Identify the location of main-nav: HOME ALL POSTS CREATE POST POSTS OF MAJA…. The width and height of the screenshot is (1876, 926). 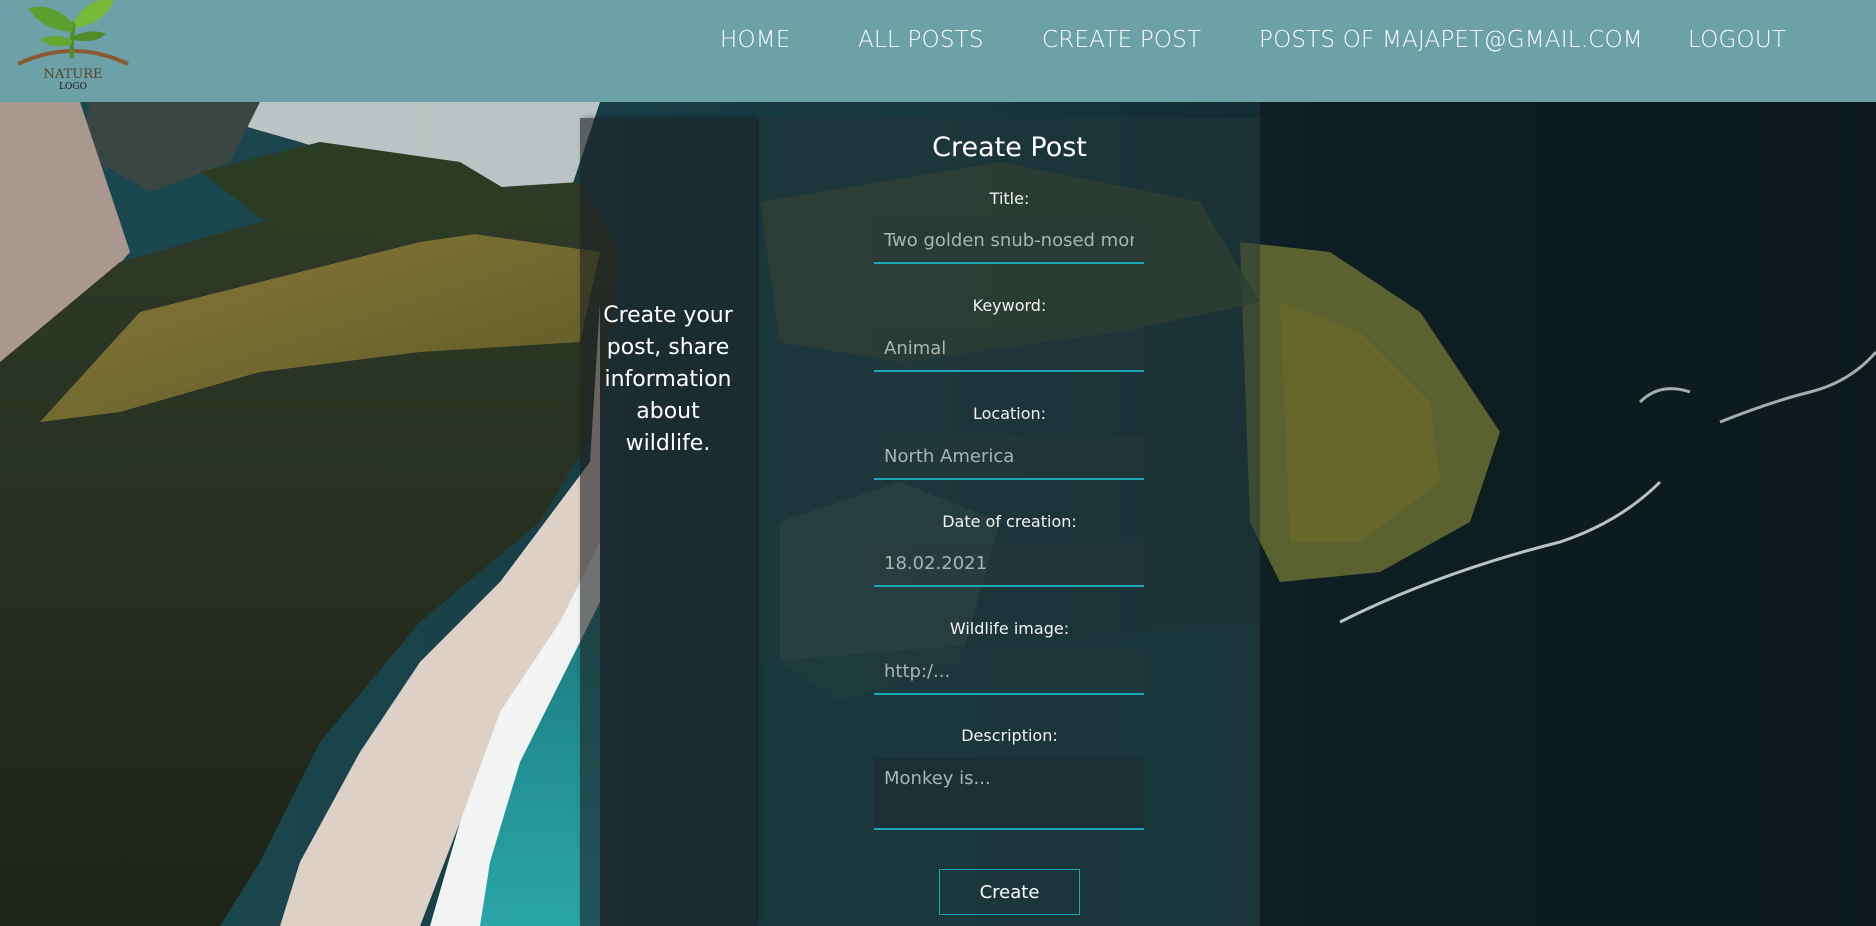
(938, 43).